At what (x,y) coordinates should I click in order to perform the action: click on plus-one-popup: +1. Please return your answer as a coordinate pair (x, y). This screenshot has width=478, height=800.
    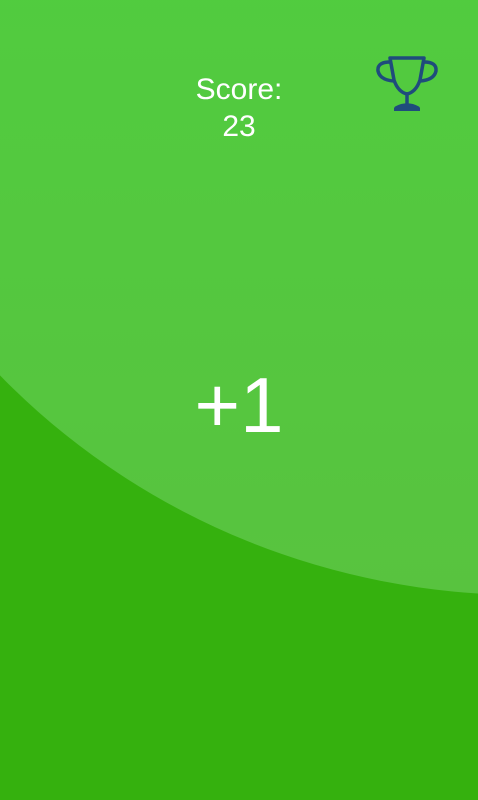
    Looking at the image, I should click on (239, 405).